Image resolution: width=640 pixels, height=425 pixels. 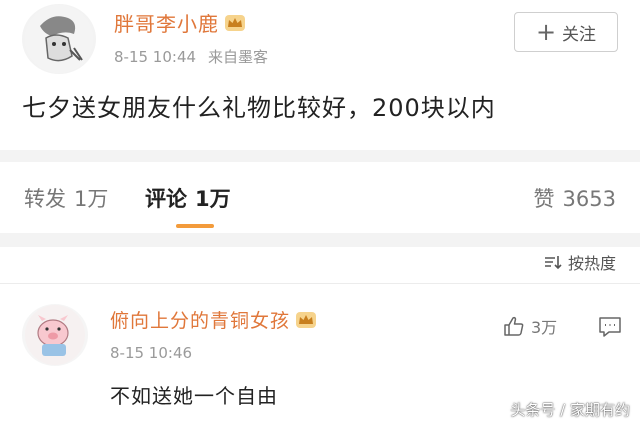 I want to click on author-avatar, so click(x=59, y=39).